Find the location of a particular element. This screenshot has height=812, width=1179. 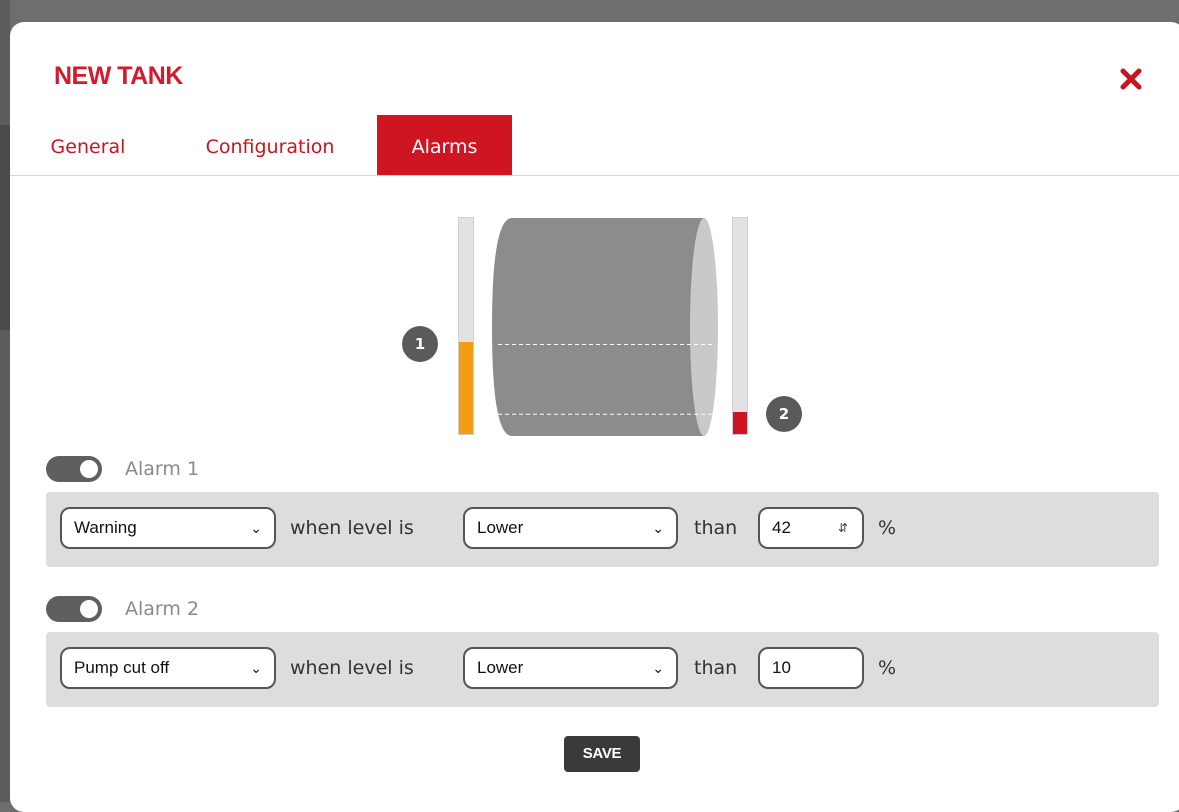

alarm2-marker: 2 is located at coordinates (784, 414).